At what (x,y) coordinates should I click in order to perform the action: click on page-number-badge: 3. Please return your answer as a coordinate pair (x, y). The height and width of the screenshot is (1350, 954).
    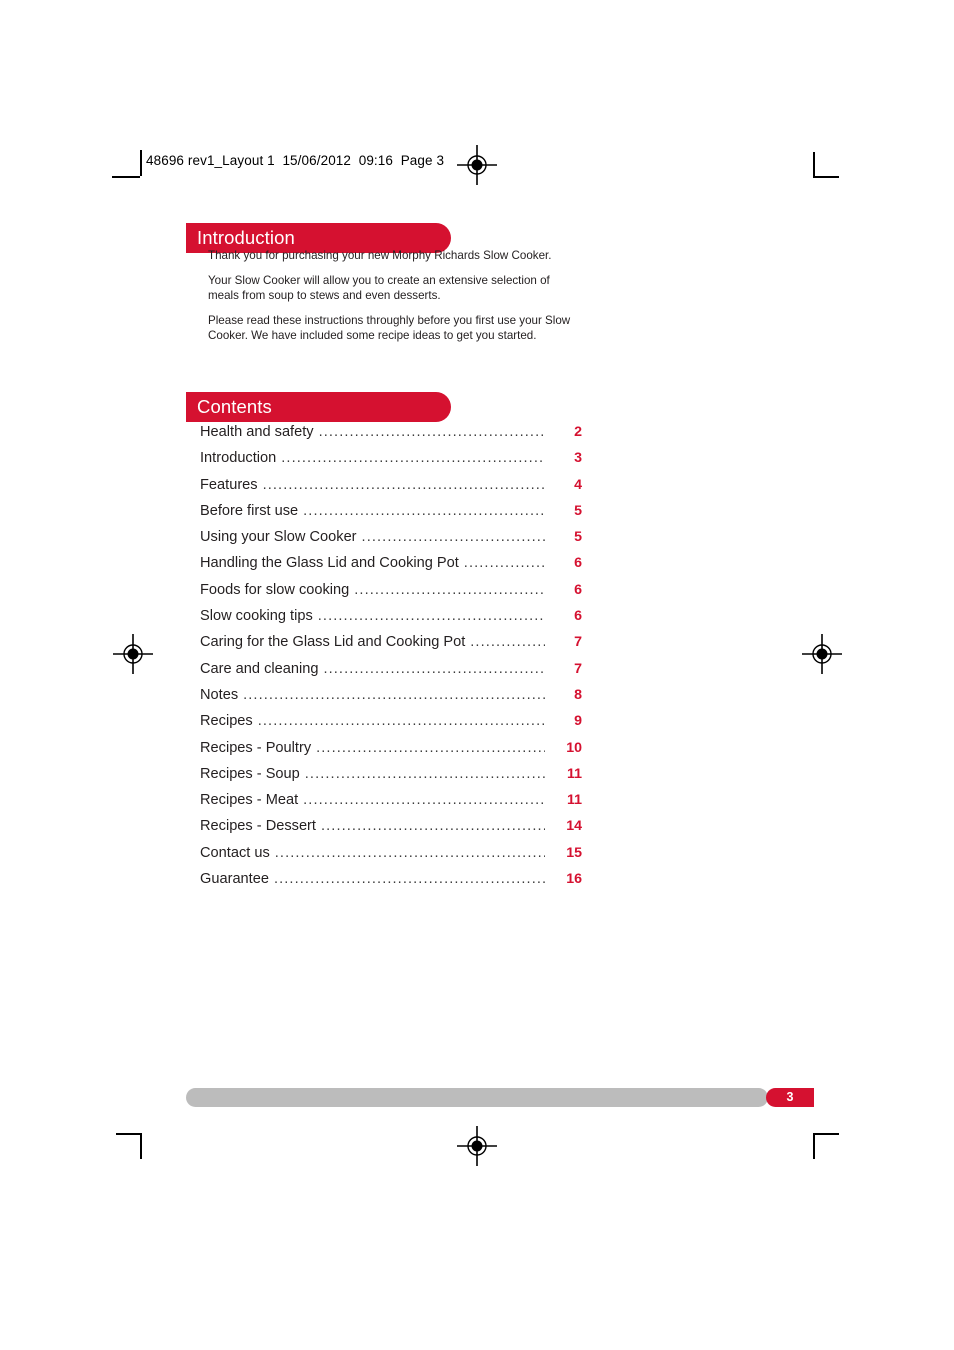
    Looking at the image, I should click on (790, 1097).